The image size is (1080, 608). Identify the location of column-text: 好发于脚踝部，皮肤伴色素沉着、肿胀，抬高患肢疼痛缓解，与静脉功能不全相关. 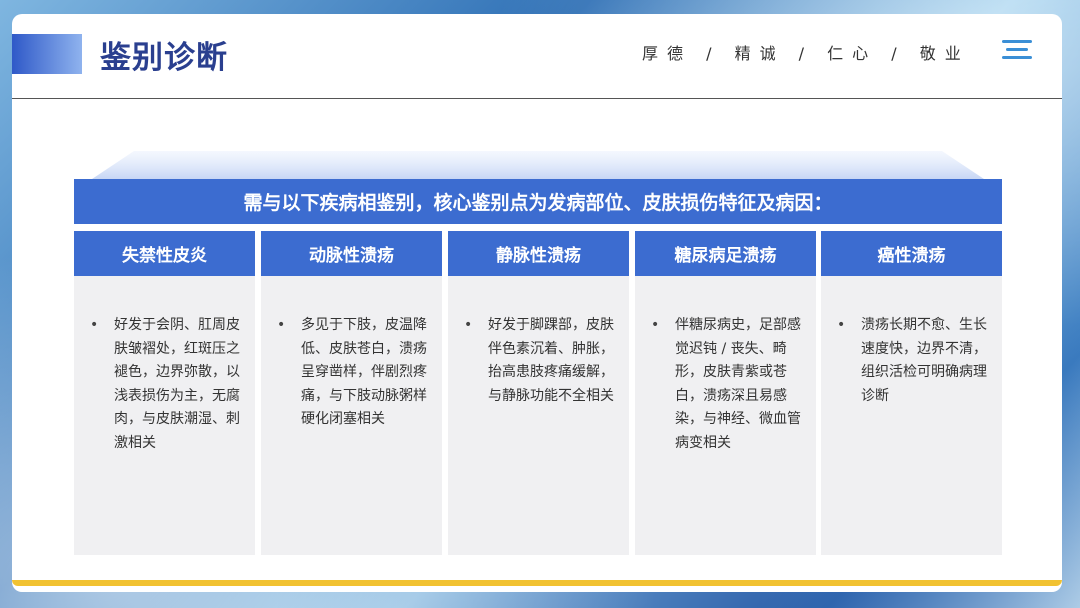
(551, 360).